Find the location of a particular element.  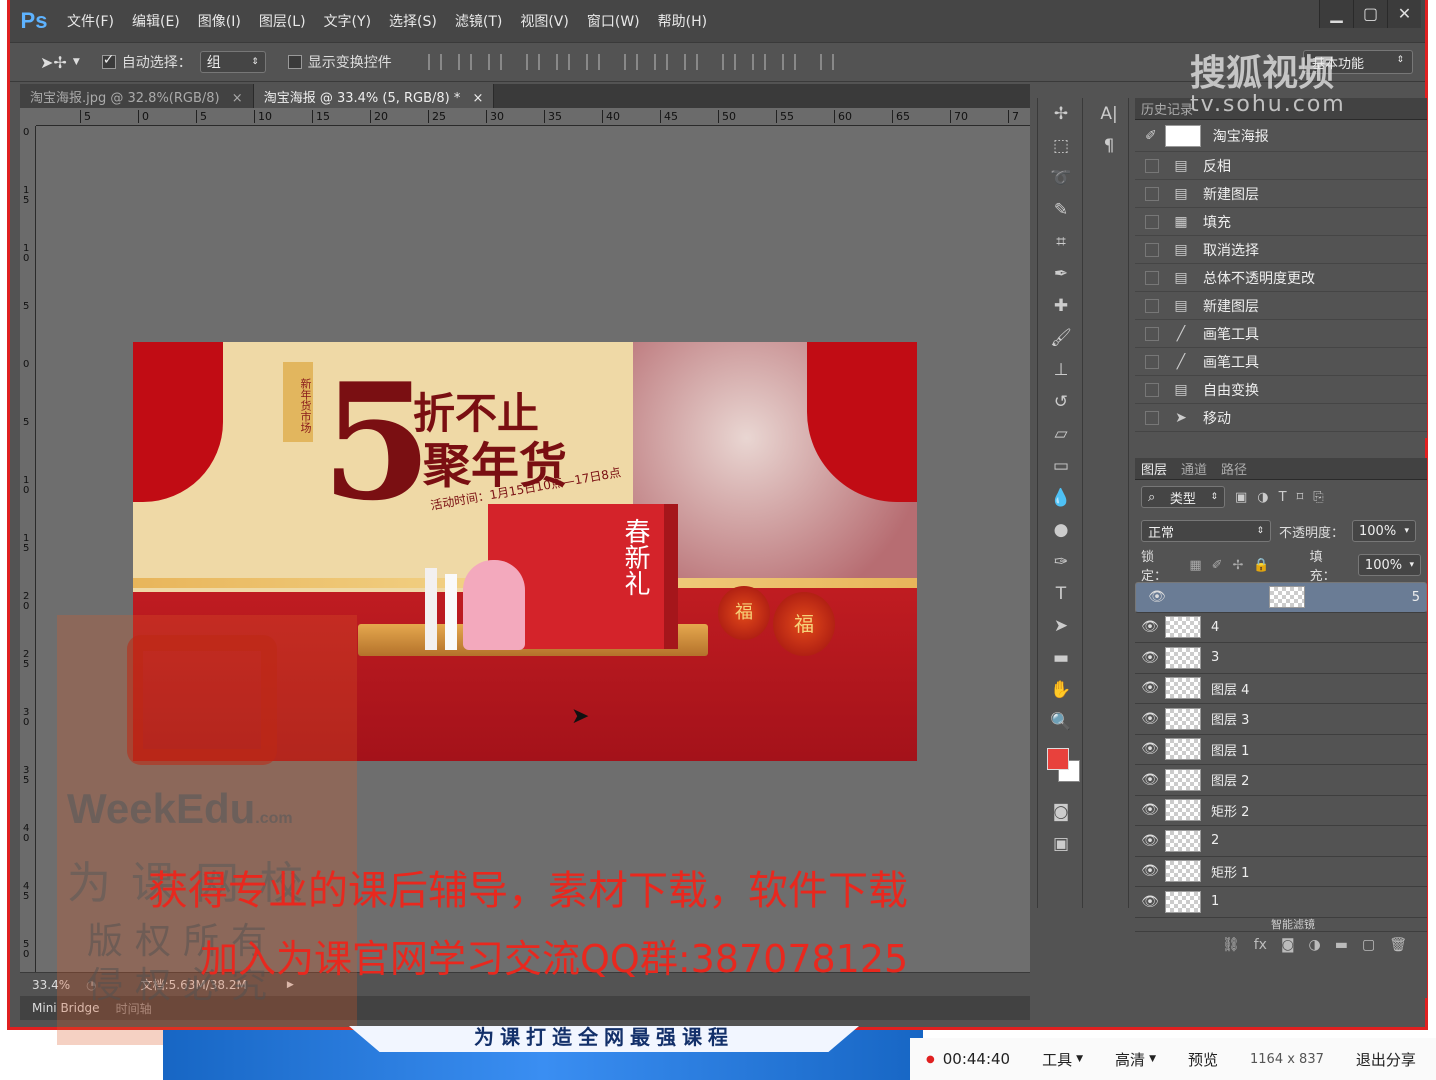

gradient-tool-icon: ▭ is located at coordinates (1061, 466).